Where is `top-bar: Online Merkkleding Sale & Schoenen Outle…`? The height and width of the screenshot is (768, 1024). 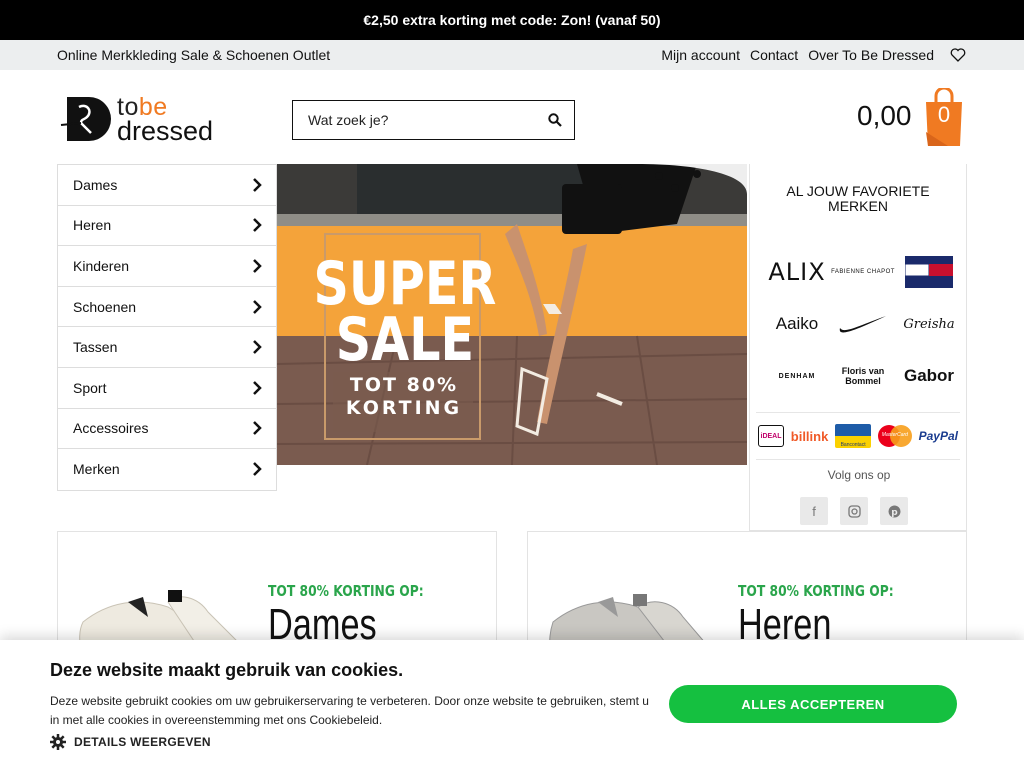 top-bar: Online Merkkleding Sale & Schoenen Outle… is located at coordinates (512, 55).